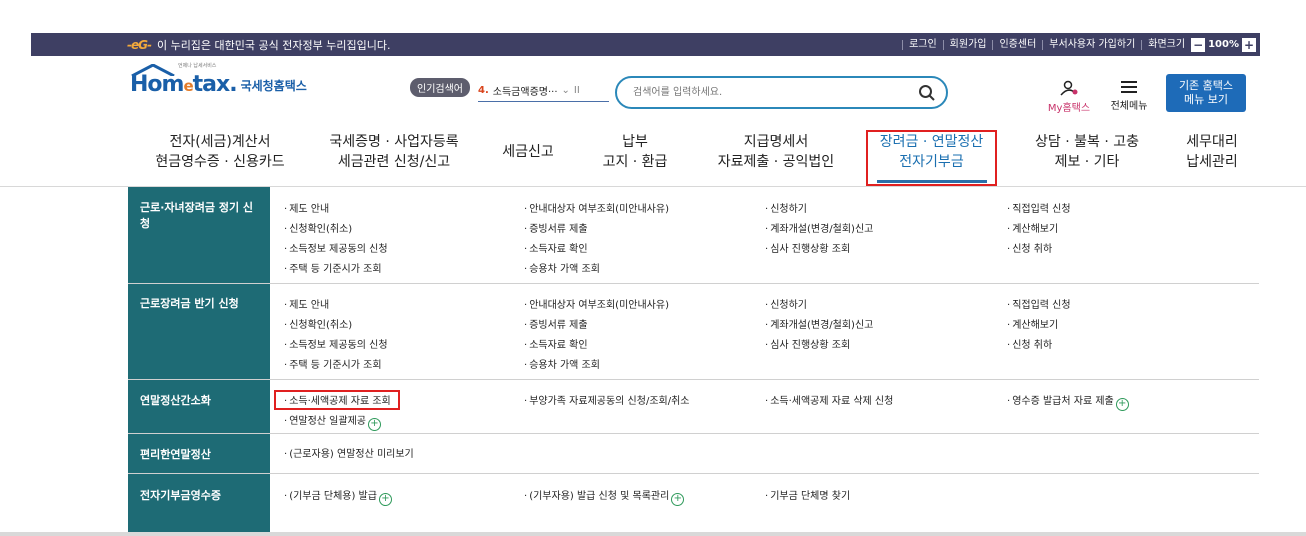  What do you see at coordinates (273, 86) in the screenshot?
I see `logo-subtitle: 국세청홈택스` at bounding box center [273, 86].